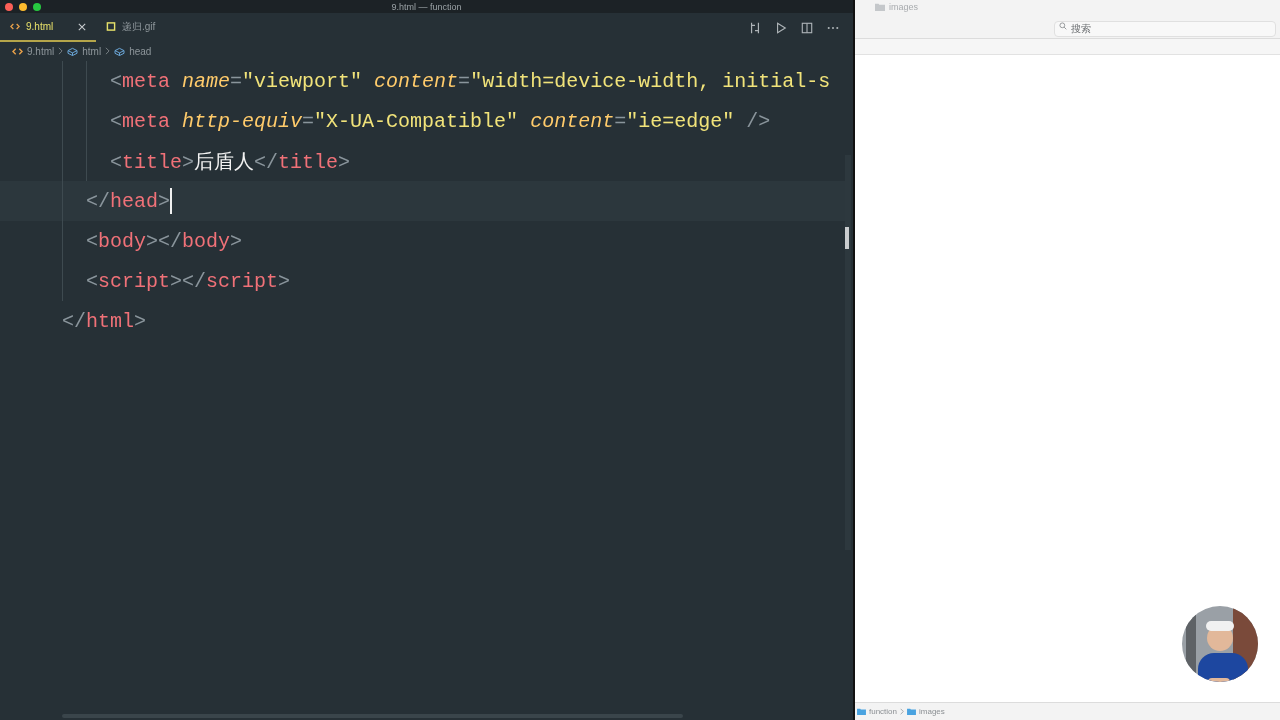 This screenshot has width=1280, height=720. Describe the element at coordinates (470, 81) in the screenshot. I see `code-line: <meta name="viewport" content="width=device-width, initial-s` at that location.